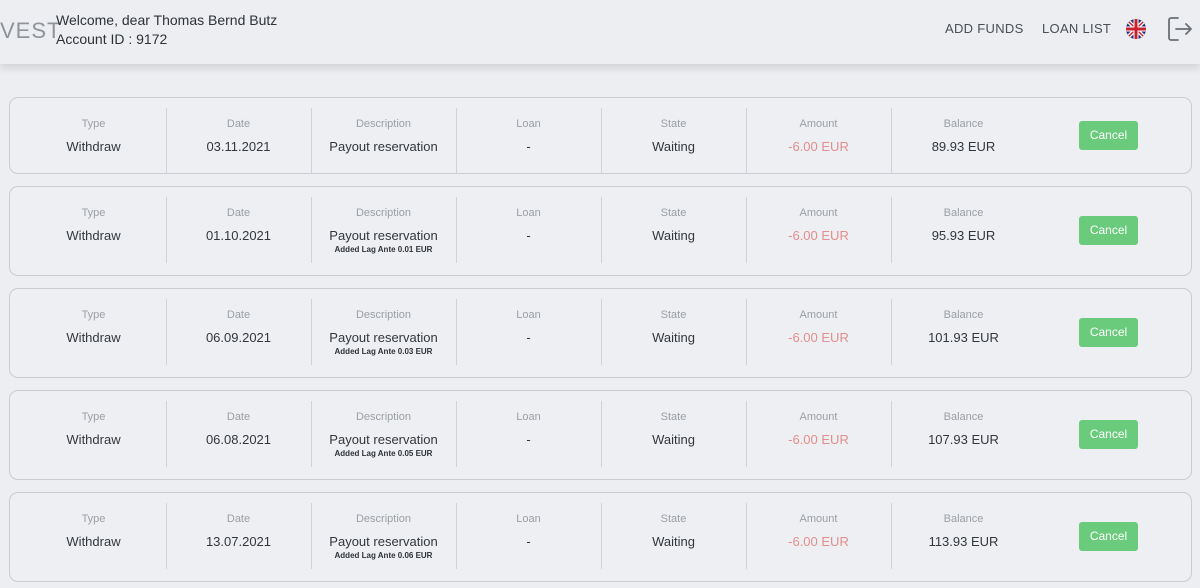 The image size is (1200, 588). What do you see at coordinates (1076, 28) in the screenshot?
I see `loan-list-link: LOAN LIST` at bounding box center [1076, 28].